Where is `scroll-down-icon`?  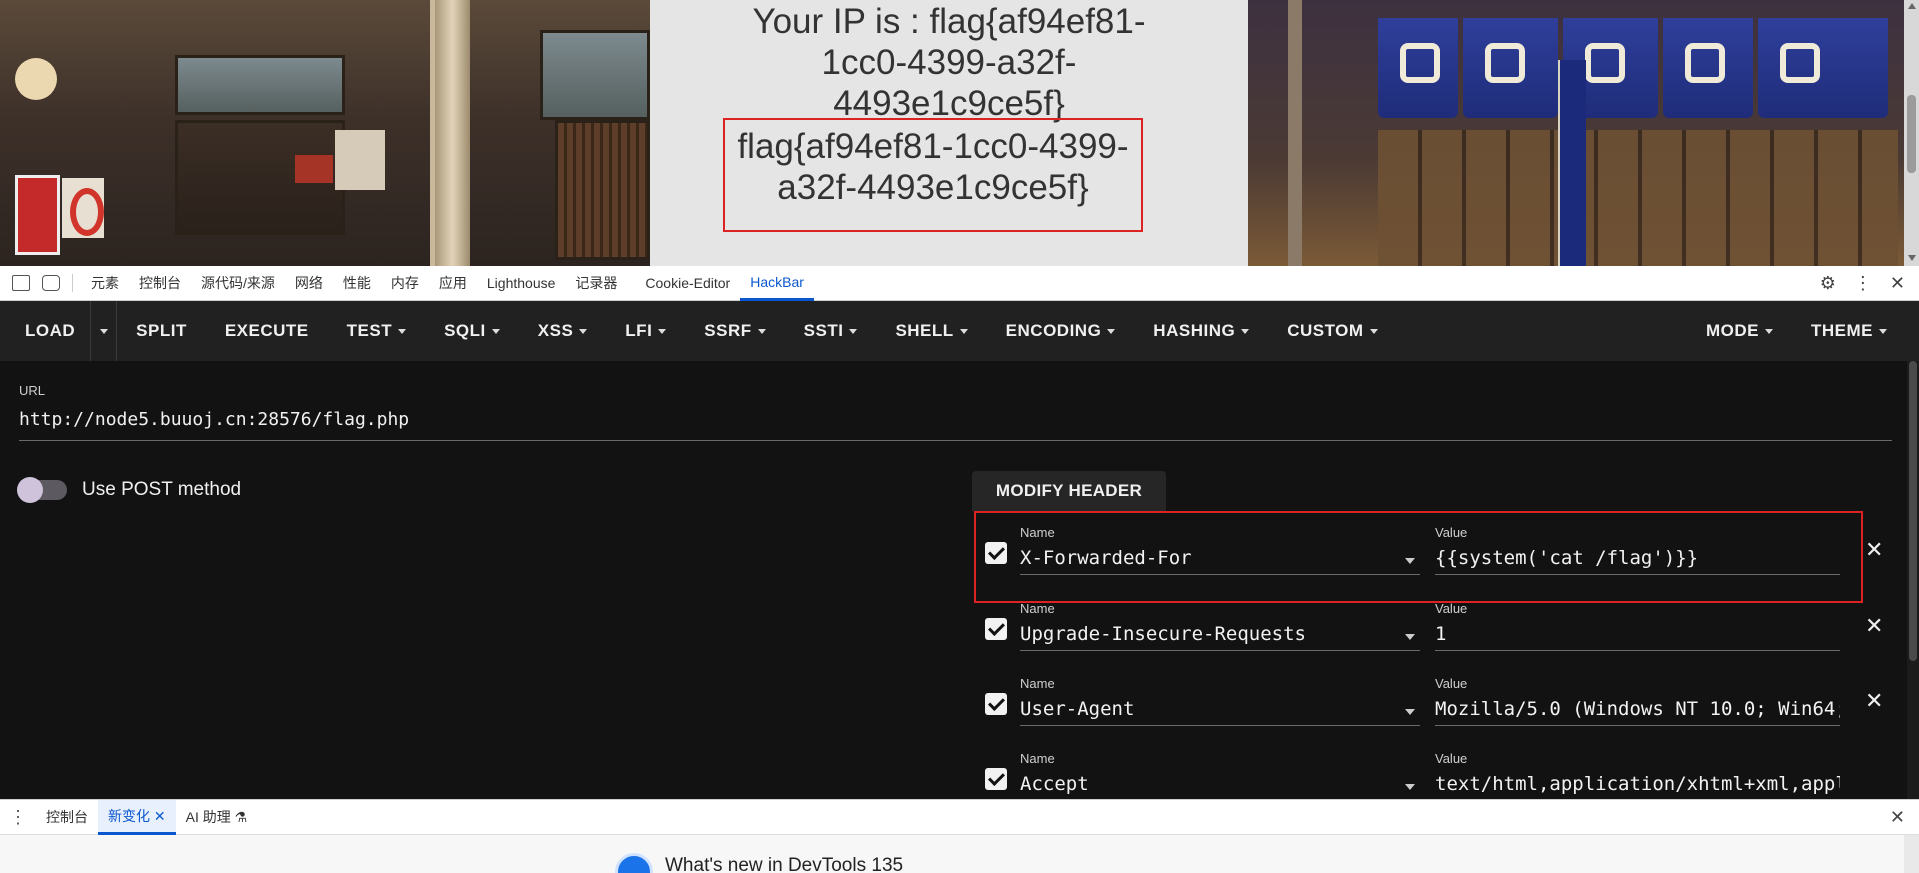
scroll-down-icon is located at coordinates (1912, 258).